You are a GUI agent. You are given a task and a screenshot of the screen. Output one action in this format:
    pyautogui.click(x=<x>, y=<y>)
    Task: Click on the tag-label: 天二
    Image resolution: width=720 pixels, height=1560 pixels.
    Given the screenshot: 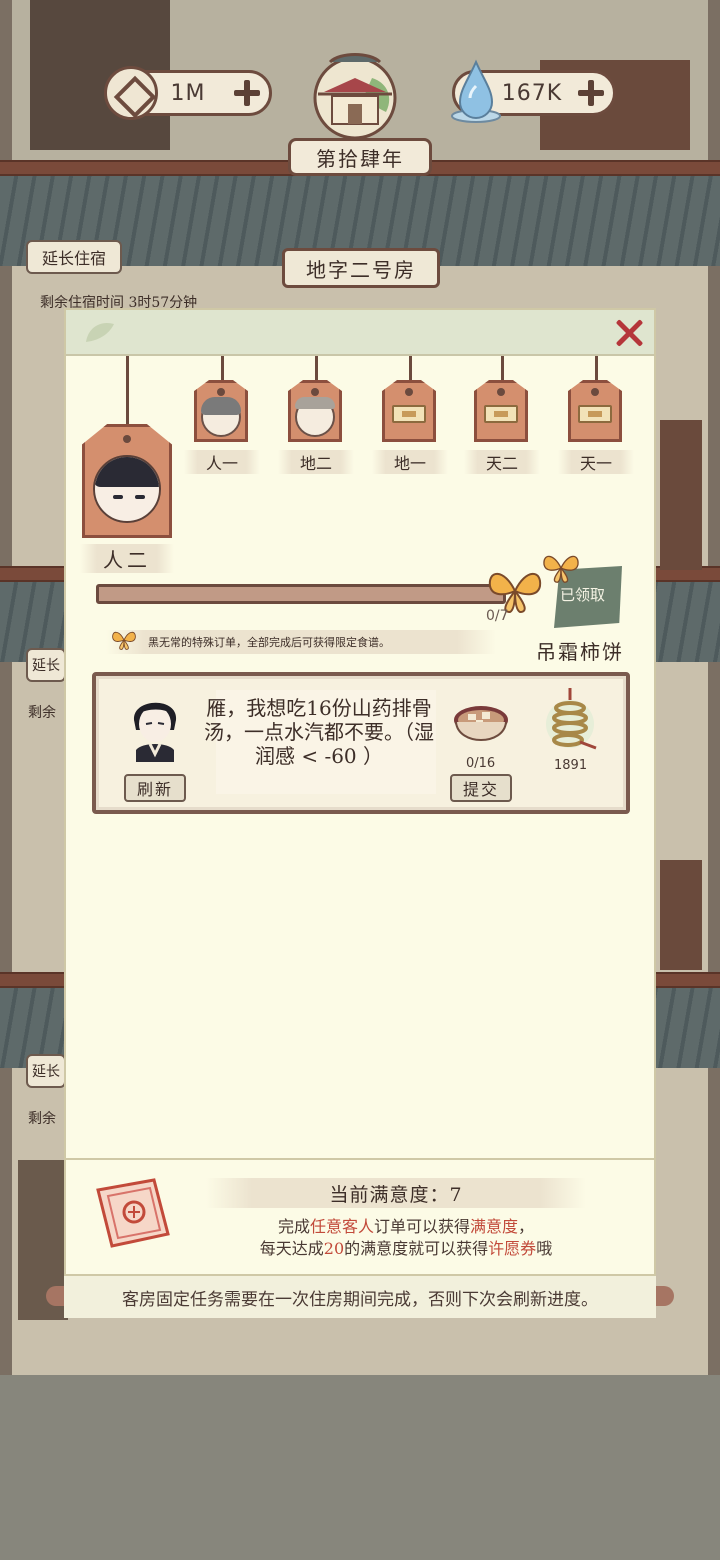 What is the action you would take?
    pyautogui.click(x=502, y=462)
    